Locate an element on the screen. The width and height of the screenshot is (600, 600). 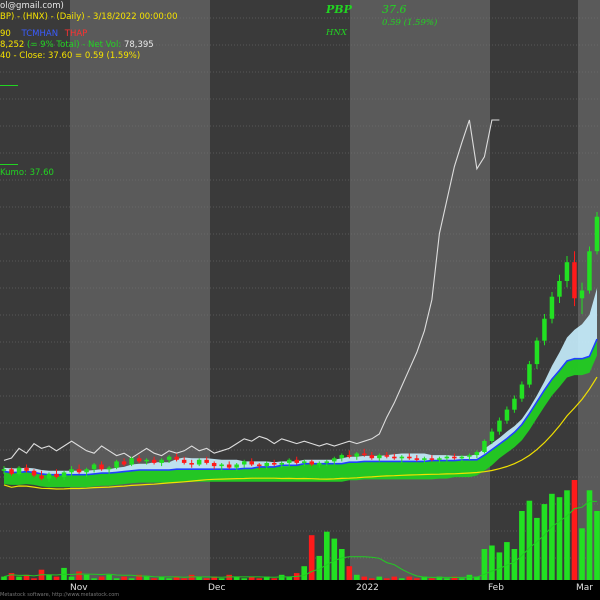
ticker-symbol: PBP is located at coordinates (339, 9).